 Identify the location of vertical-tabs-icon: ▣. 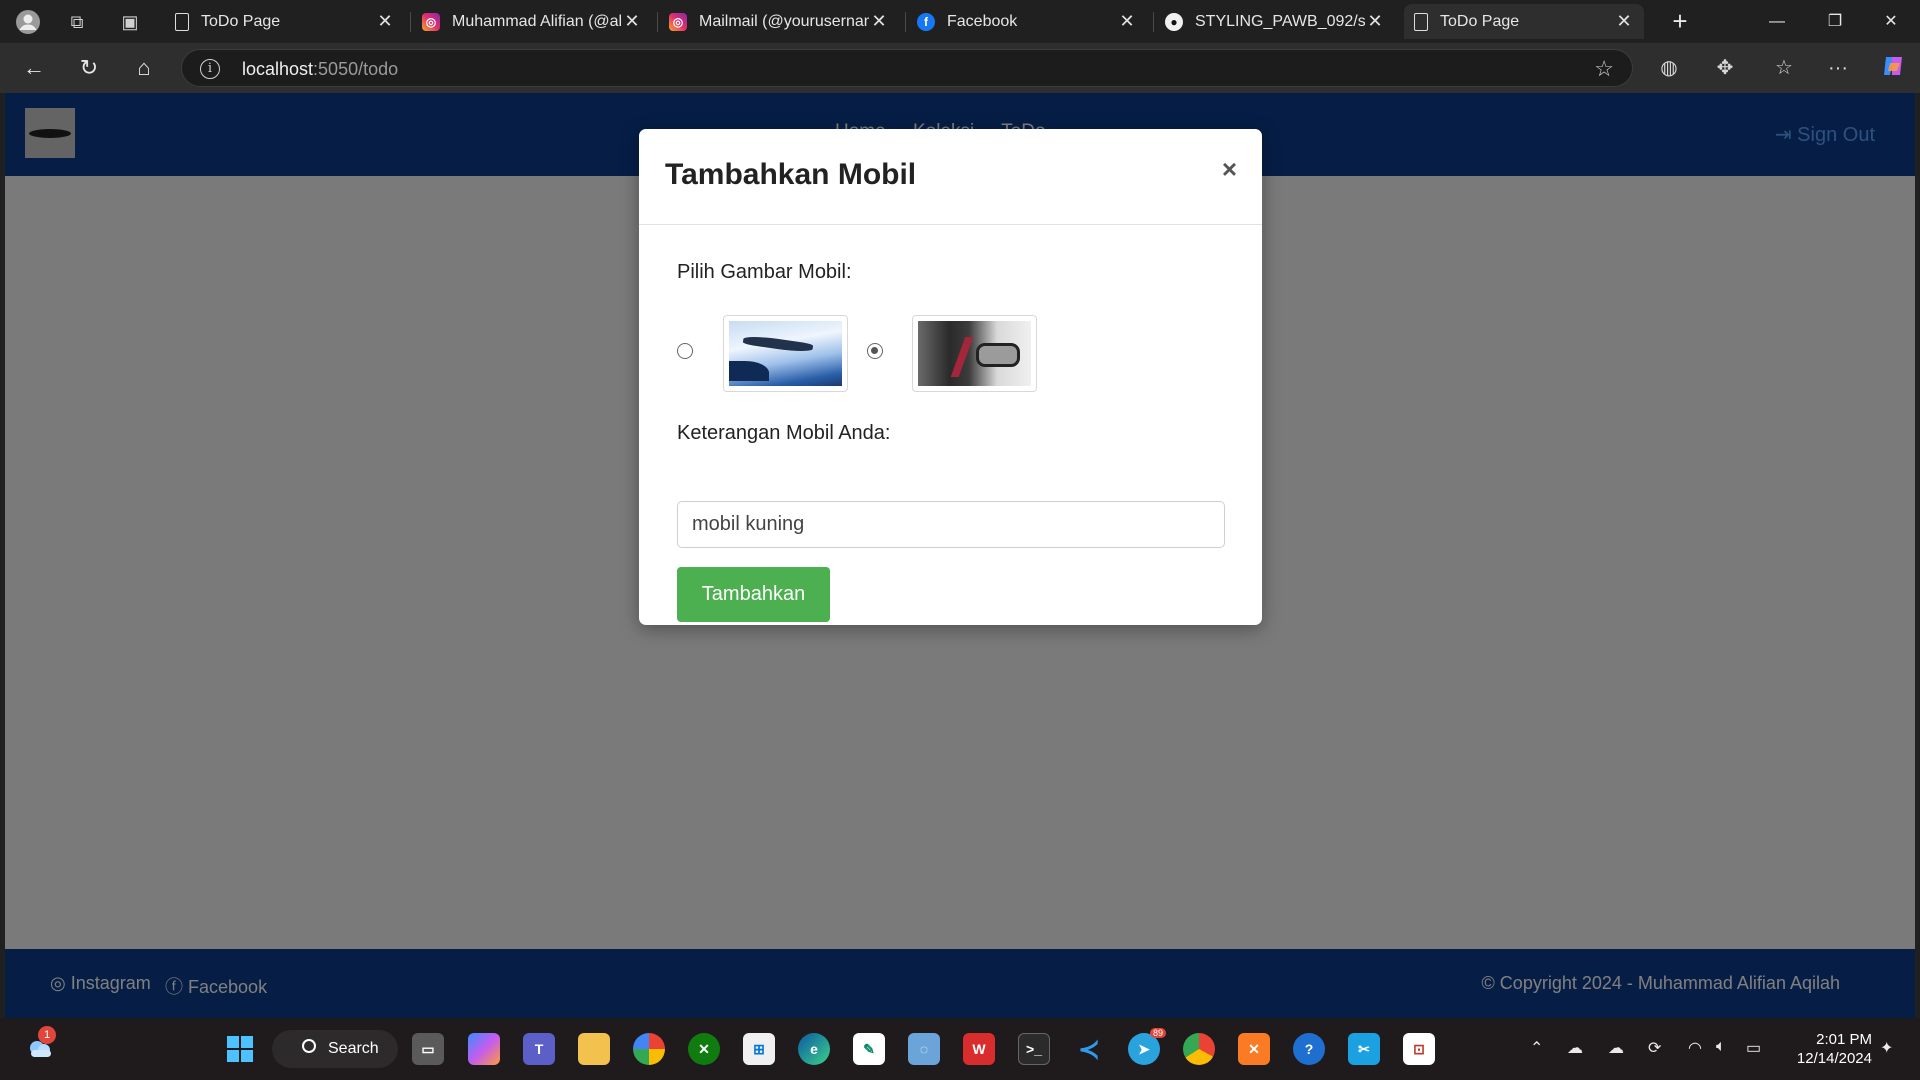
(130, 22).